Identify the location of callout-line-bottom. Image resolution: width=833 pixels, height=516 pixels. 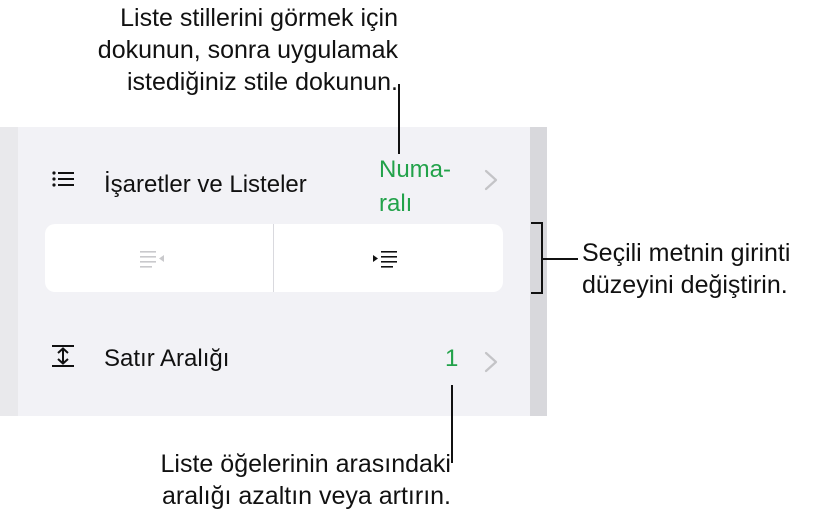
(452, 424).